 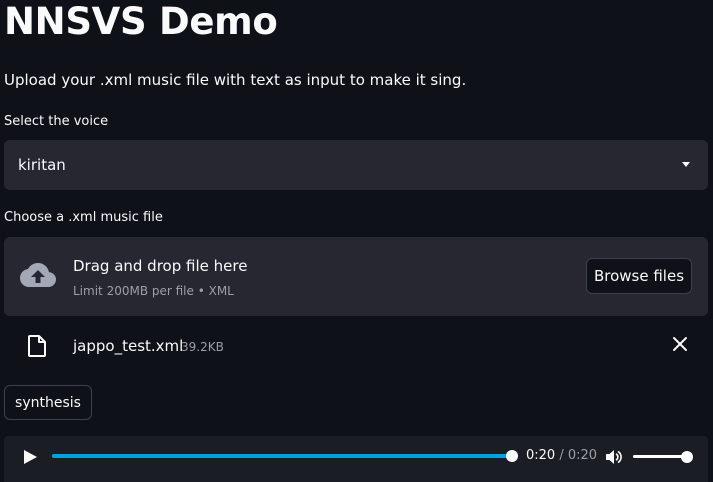 What do you see at coordinates (128, 346) in the screenshot?
I see `uploaded-file-name: jappo_test.xml` at bounding box center [128, 346].